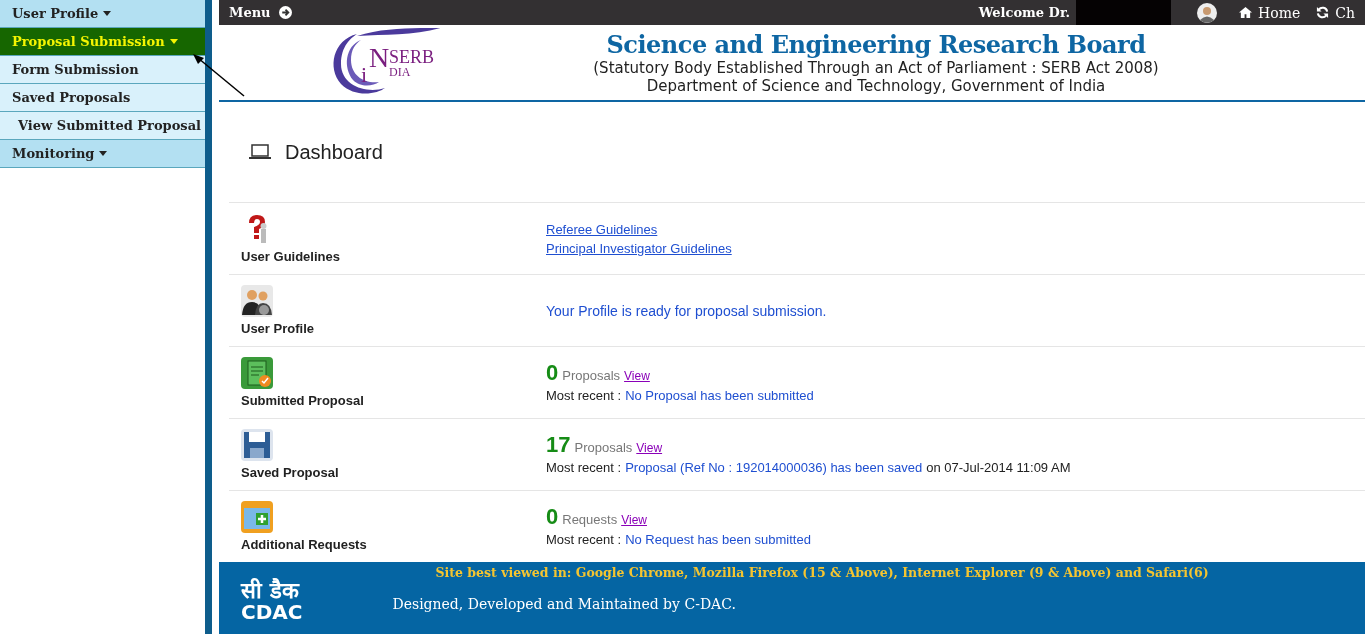 This screenshot has width=1365, height=634. What do you see at coordinates (257, 517) in the screenshot?
I see `folder-add-icon` at bounding box center [257, 517].